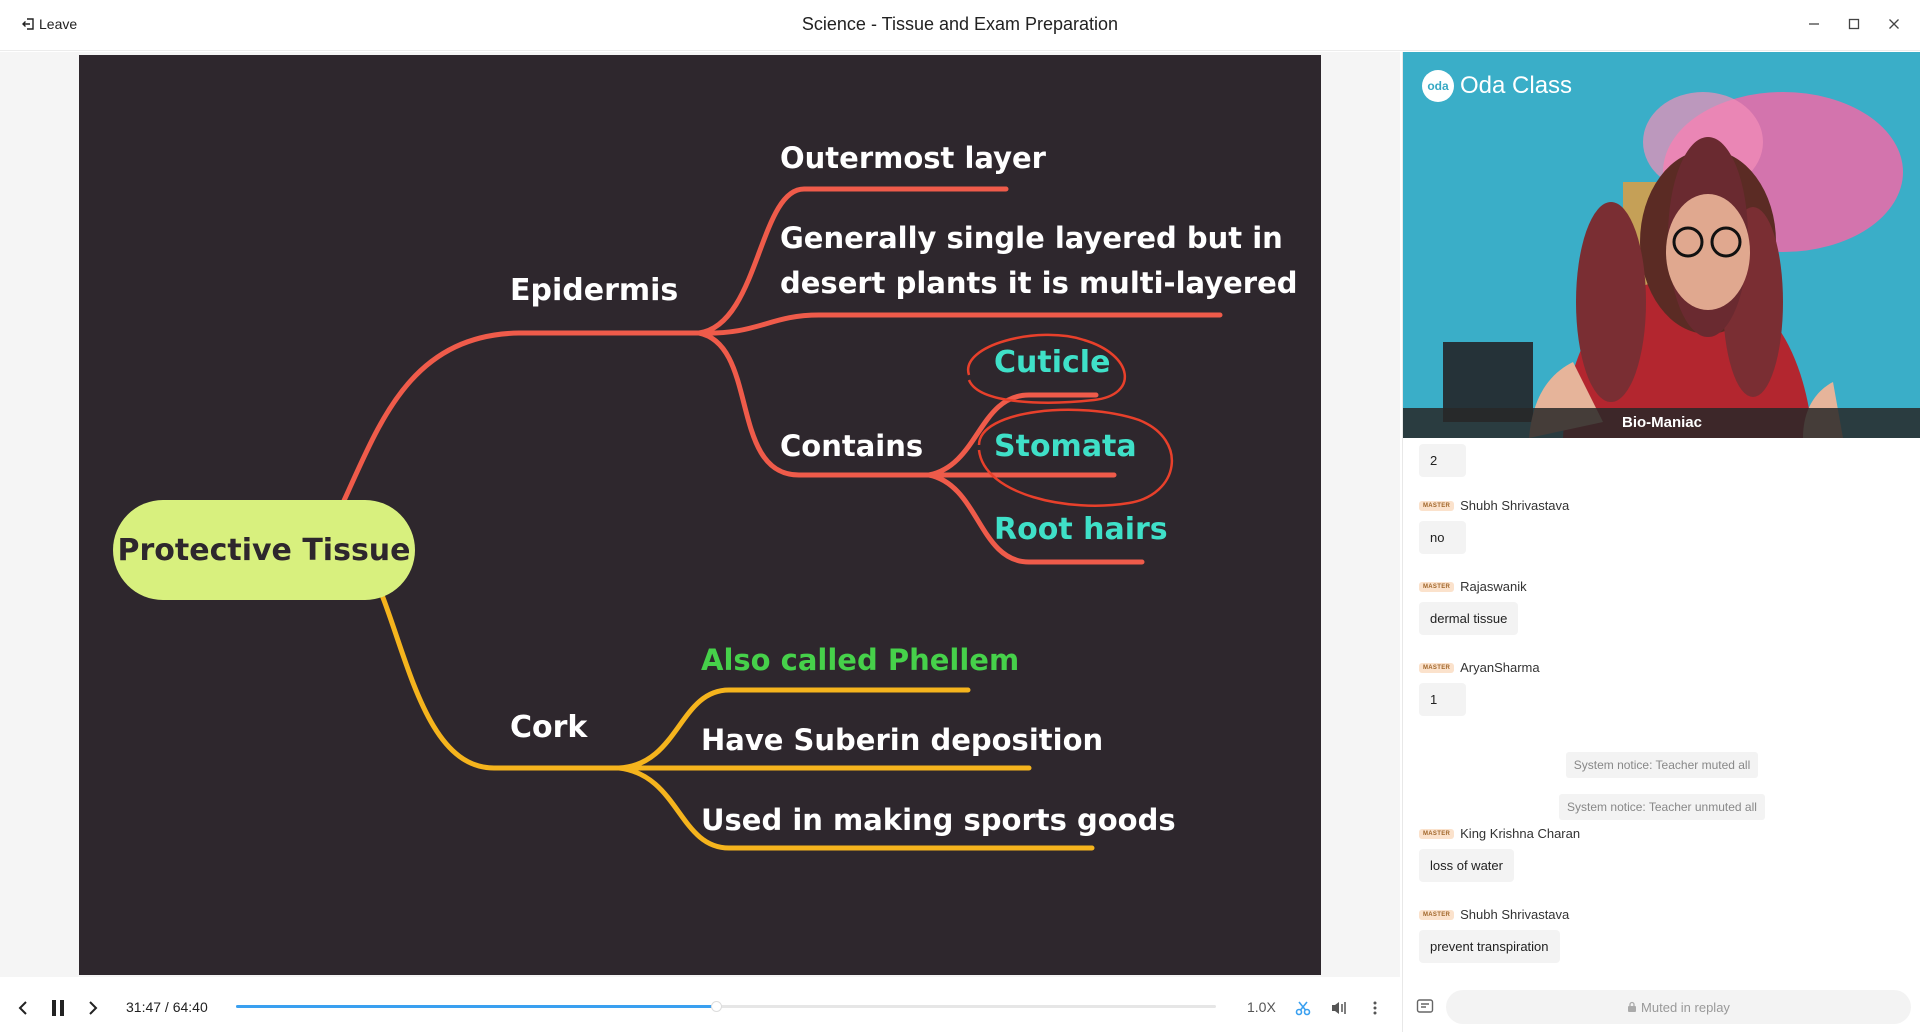 This screenshot has width=1920, height=1032. What do you see at coordinates (1632, 1006) in the screenshot?
I see `lock-icon` at bounding box center [1632, 1006].